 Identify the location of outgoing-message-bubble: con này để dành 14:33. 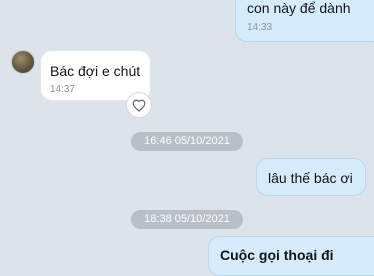
(304, 21).